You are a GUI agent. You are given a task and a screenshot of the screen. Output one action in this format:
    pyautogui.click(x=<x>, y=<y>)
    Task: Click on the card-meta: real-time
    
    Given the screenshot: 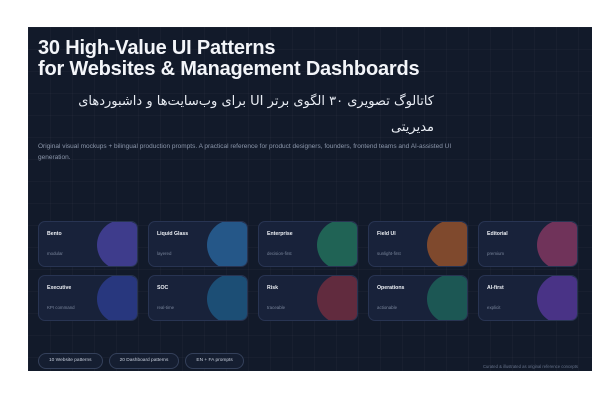 What is the action you would take?
    pyautogui.click(x=166, y=307)
    